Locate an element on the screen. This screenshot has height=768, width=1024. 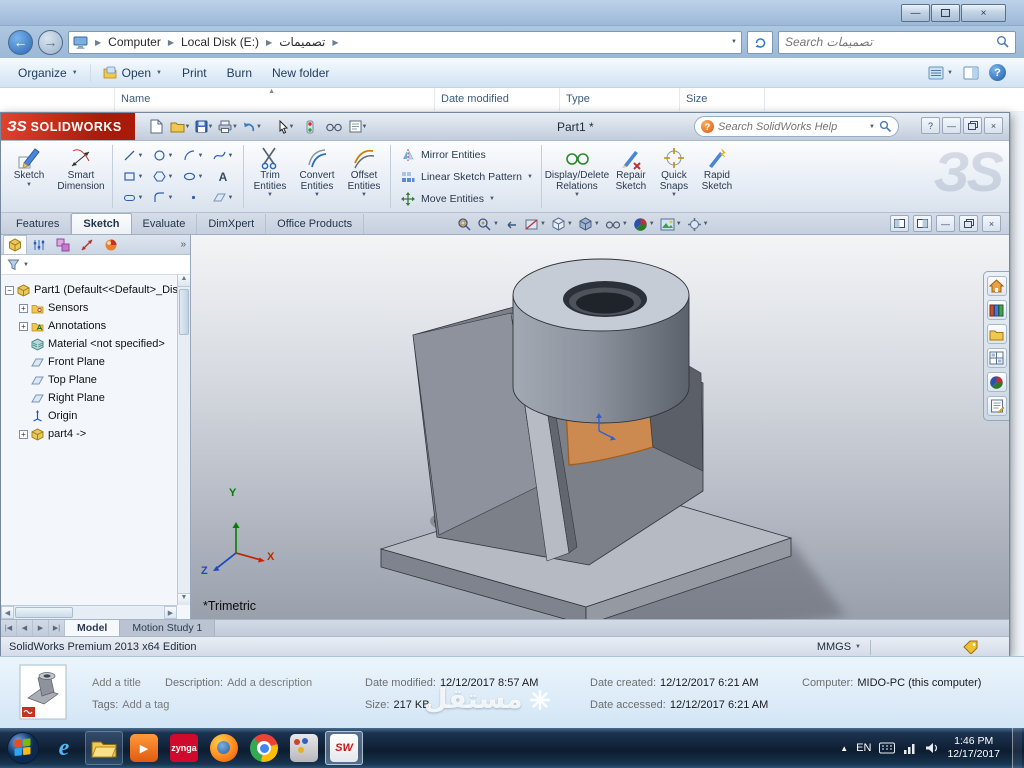
save-button: ▼ is located at coordinates (204, 127).